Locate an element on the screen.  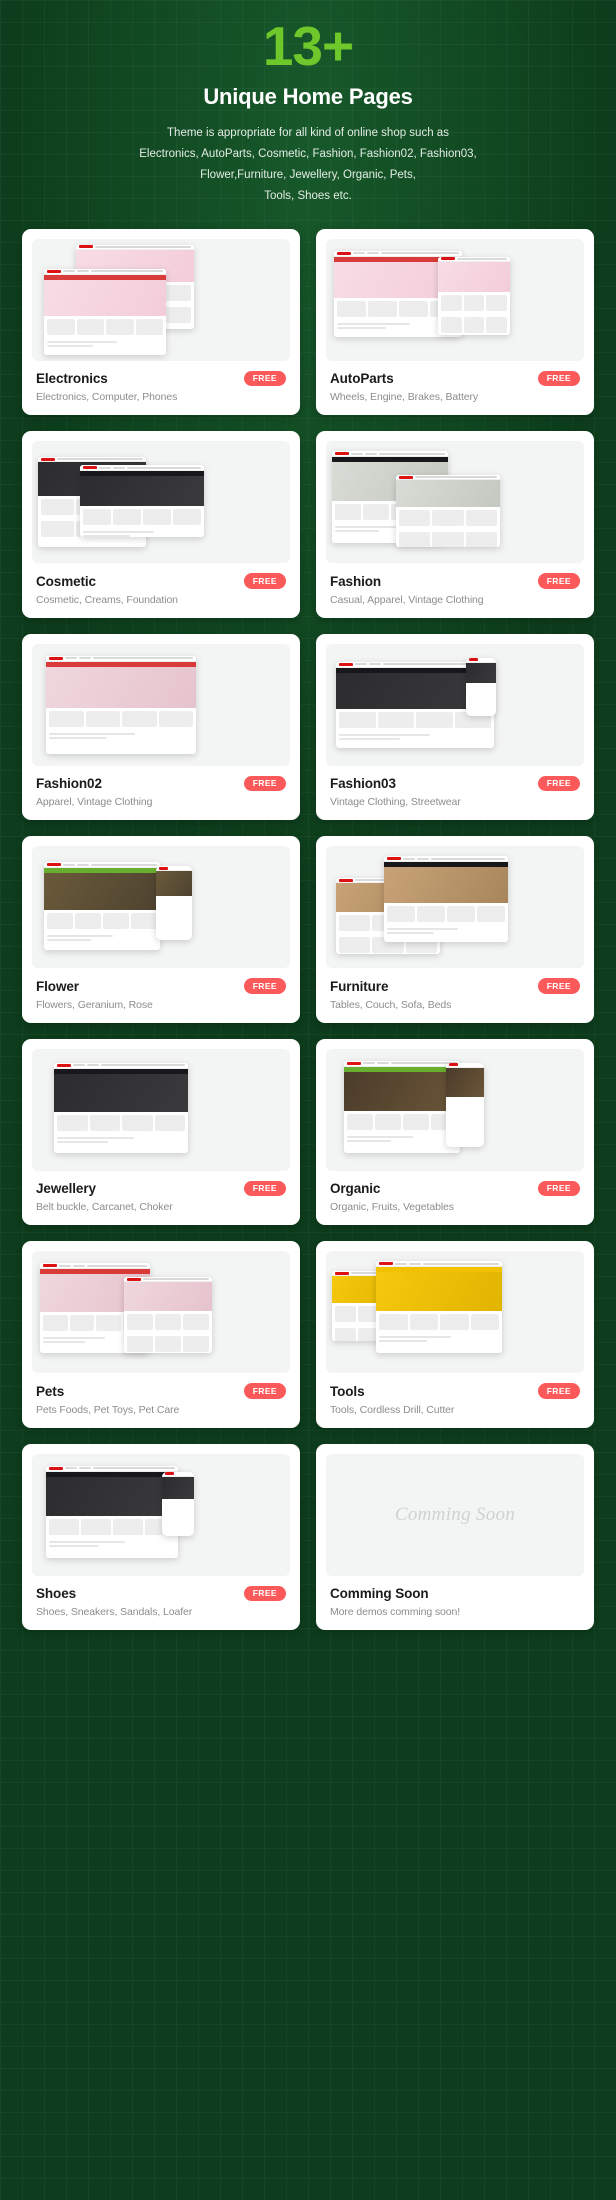
demo-description: Apparel, Vintage Clothing is located at coordinates (94, 802).